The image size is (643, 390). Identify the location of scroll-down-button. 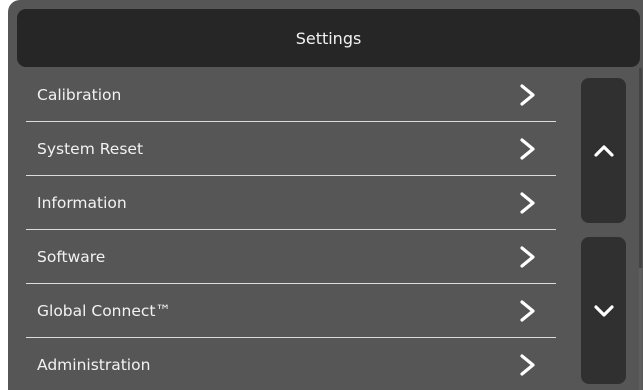
(603, 310).